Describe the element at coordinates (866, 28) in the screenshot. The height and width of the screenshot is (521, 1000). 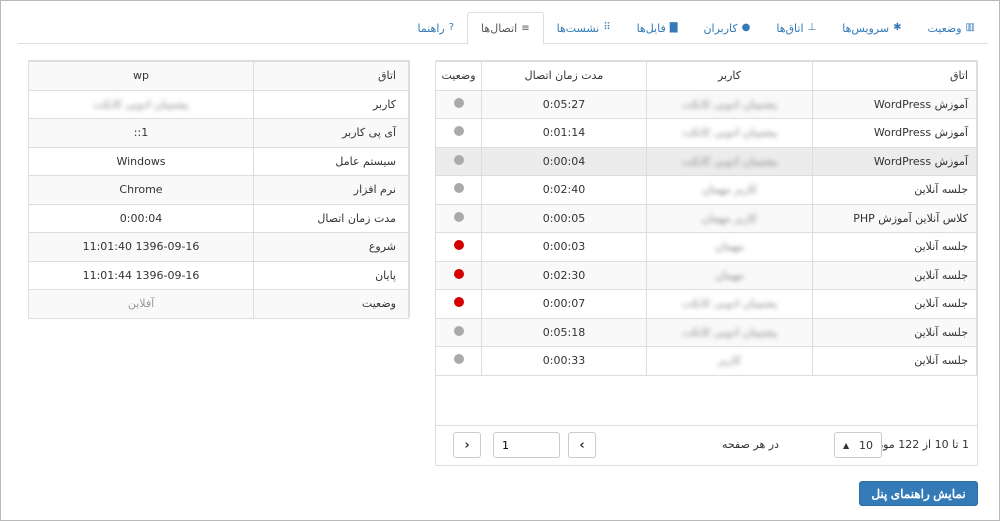
I see `tab-label: سرویس‌ها` at that location.